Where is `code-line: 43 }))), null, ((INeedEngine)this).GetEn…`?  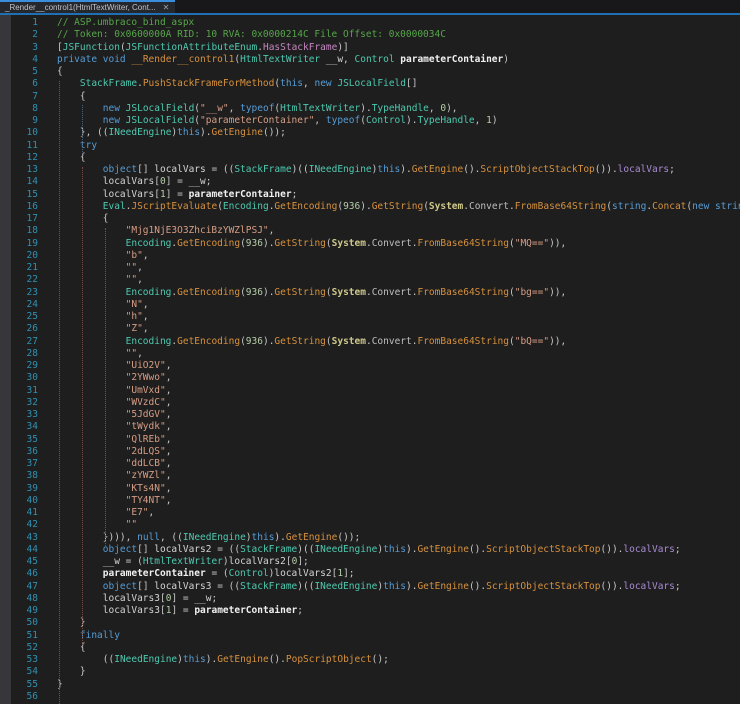
code-line: 43 }))), null, ((INeedEngine)this).GetEn… is located at coordinates (370, 538).